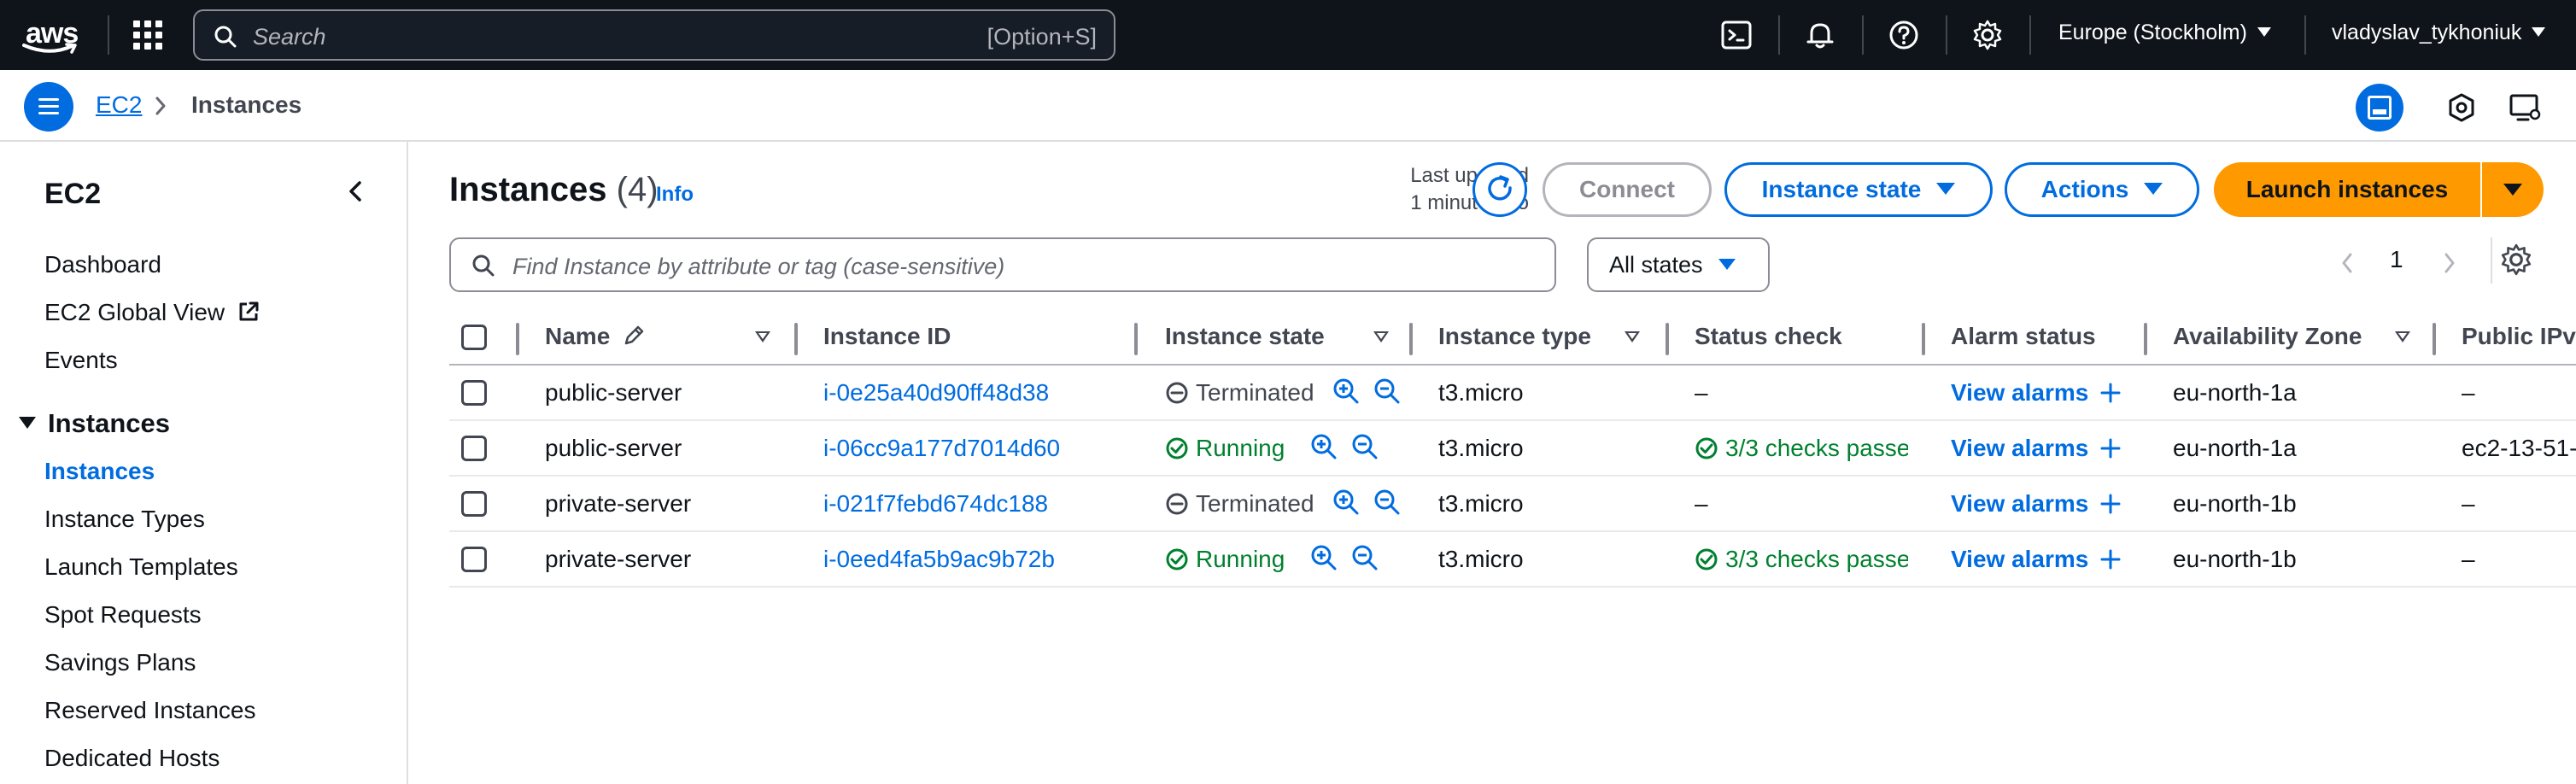 Image resolution: width=2576 pixels, height=784 pixels. Describe the element at coordinates (2396, 259) in the screenshot. I see `current-page: 1` at that location.